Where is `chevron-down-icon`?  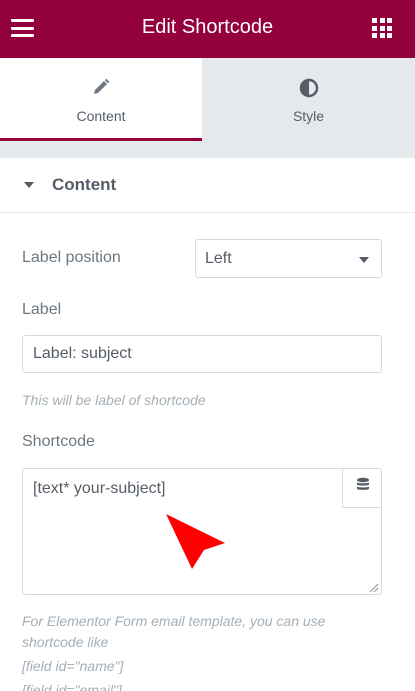 chevron-down-icon is located at coordinates (364, 260).